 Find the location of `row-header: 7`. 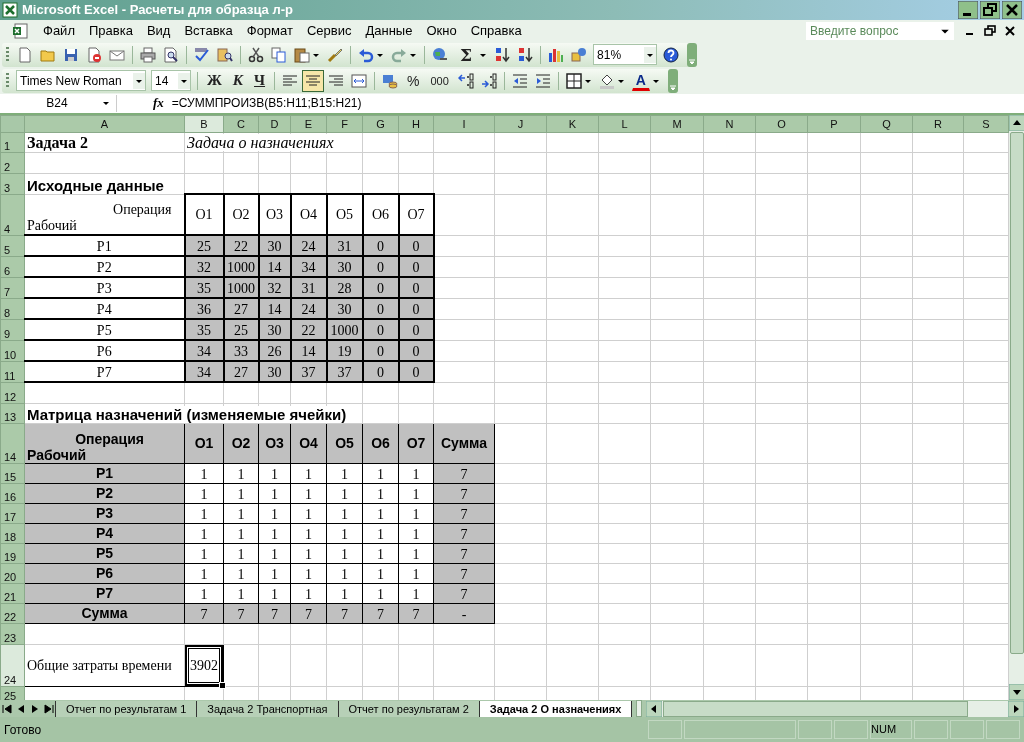

row-header: 7 is located at coordinates (12, 288).